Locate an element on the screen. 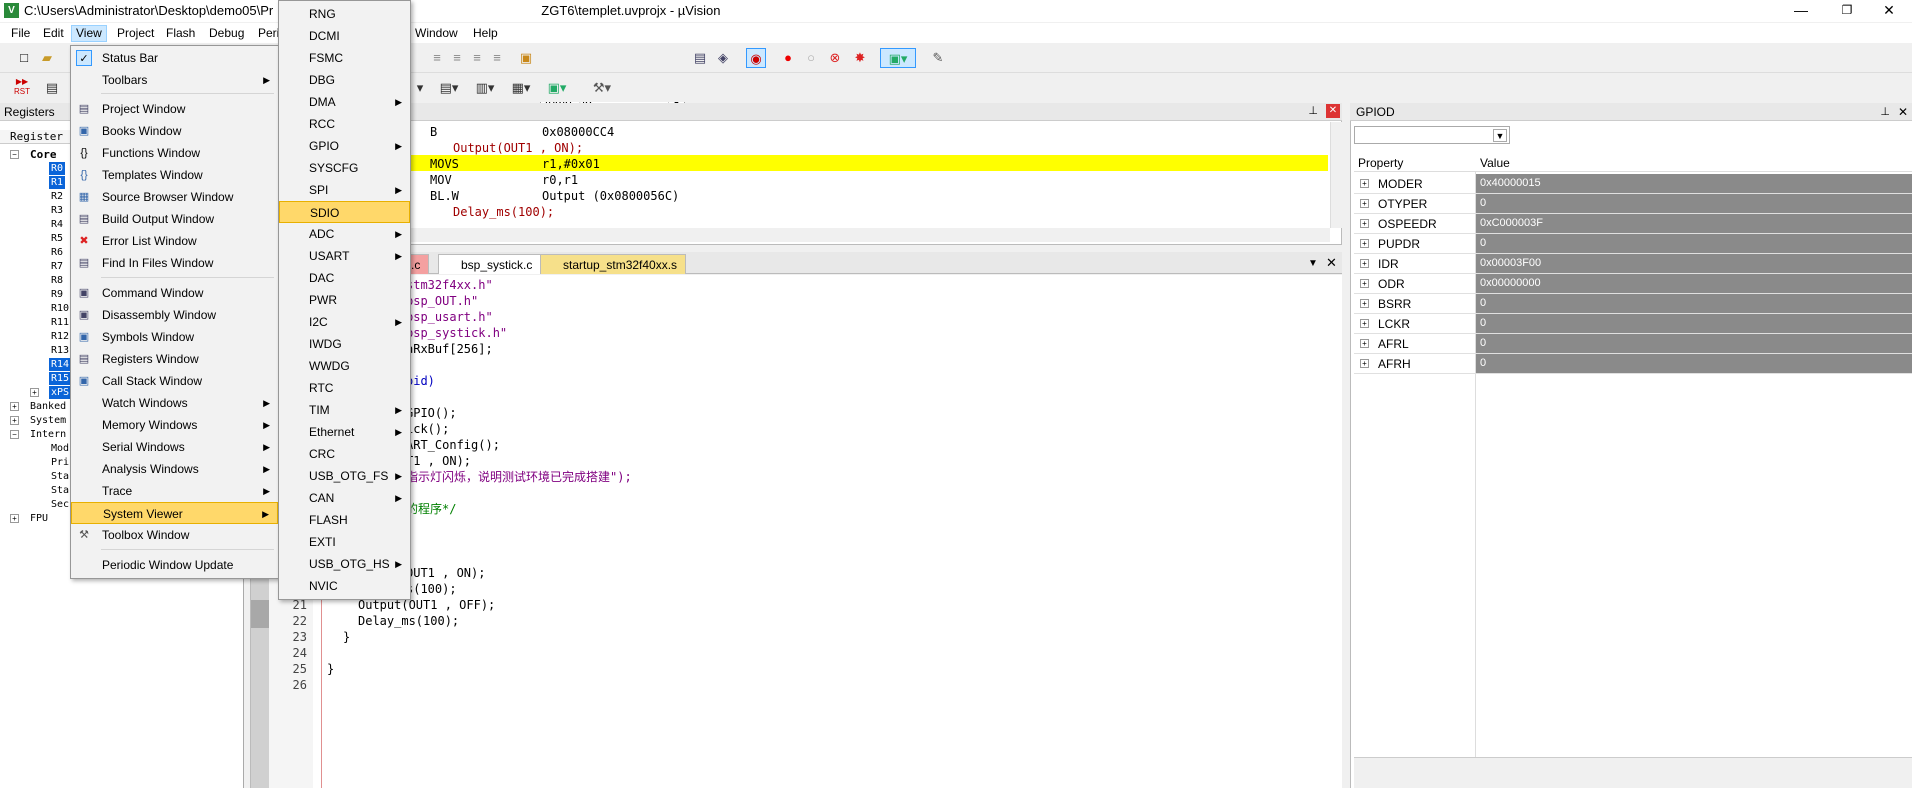 The image size is (1912, 788). disable-all-breakpoints-icon: ⊗ is located at coordinates (835, 58).